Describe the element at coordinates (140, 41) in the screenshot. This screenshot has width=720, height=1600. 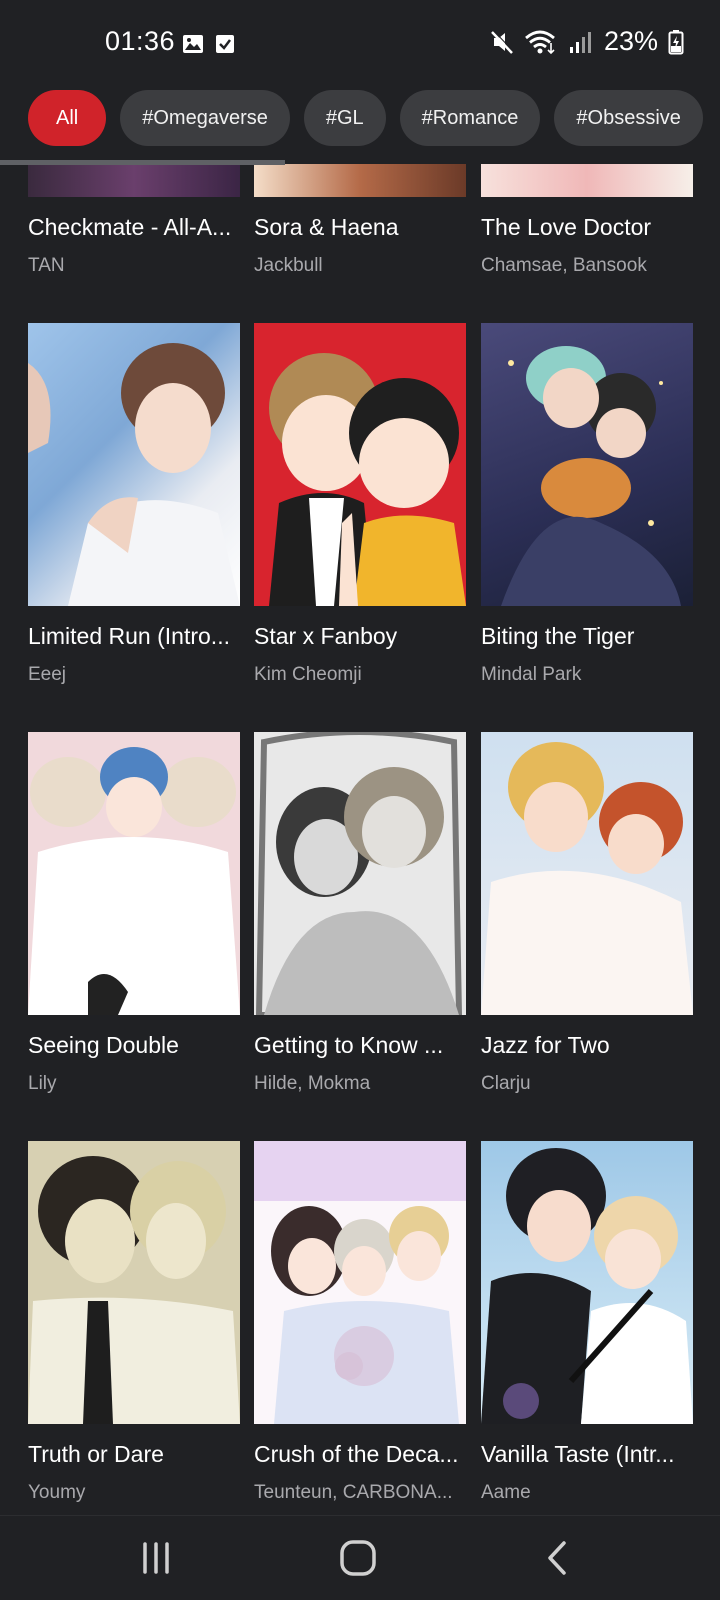
I see `status-time: 01:36` at that location.